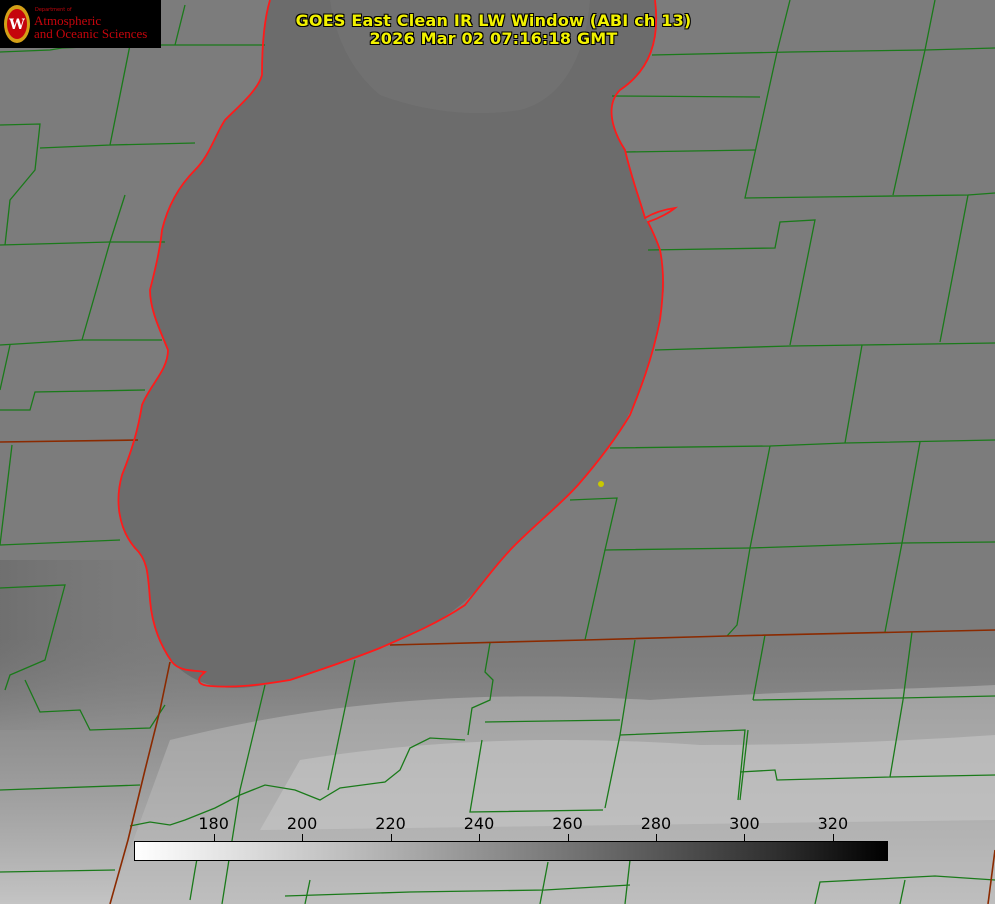 The image size is (995, 904). What do you see at coordinates (601, 484) in the screenshot?
I see `location-marker` at bounding box center [601, 484].